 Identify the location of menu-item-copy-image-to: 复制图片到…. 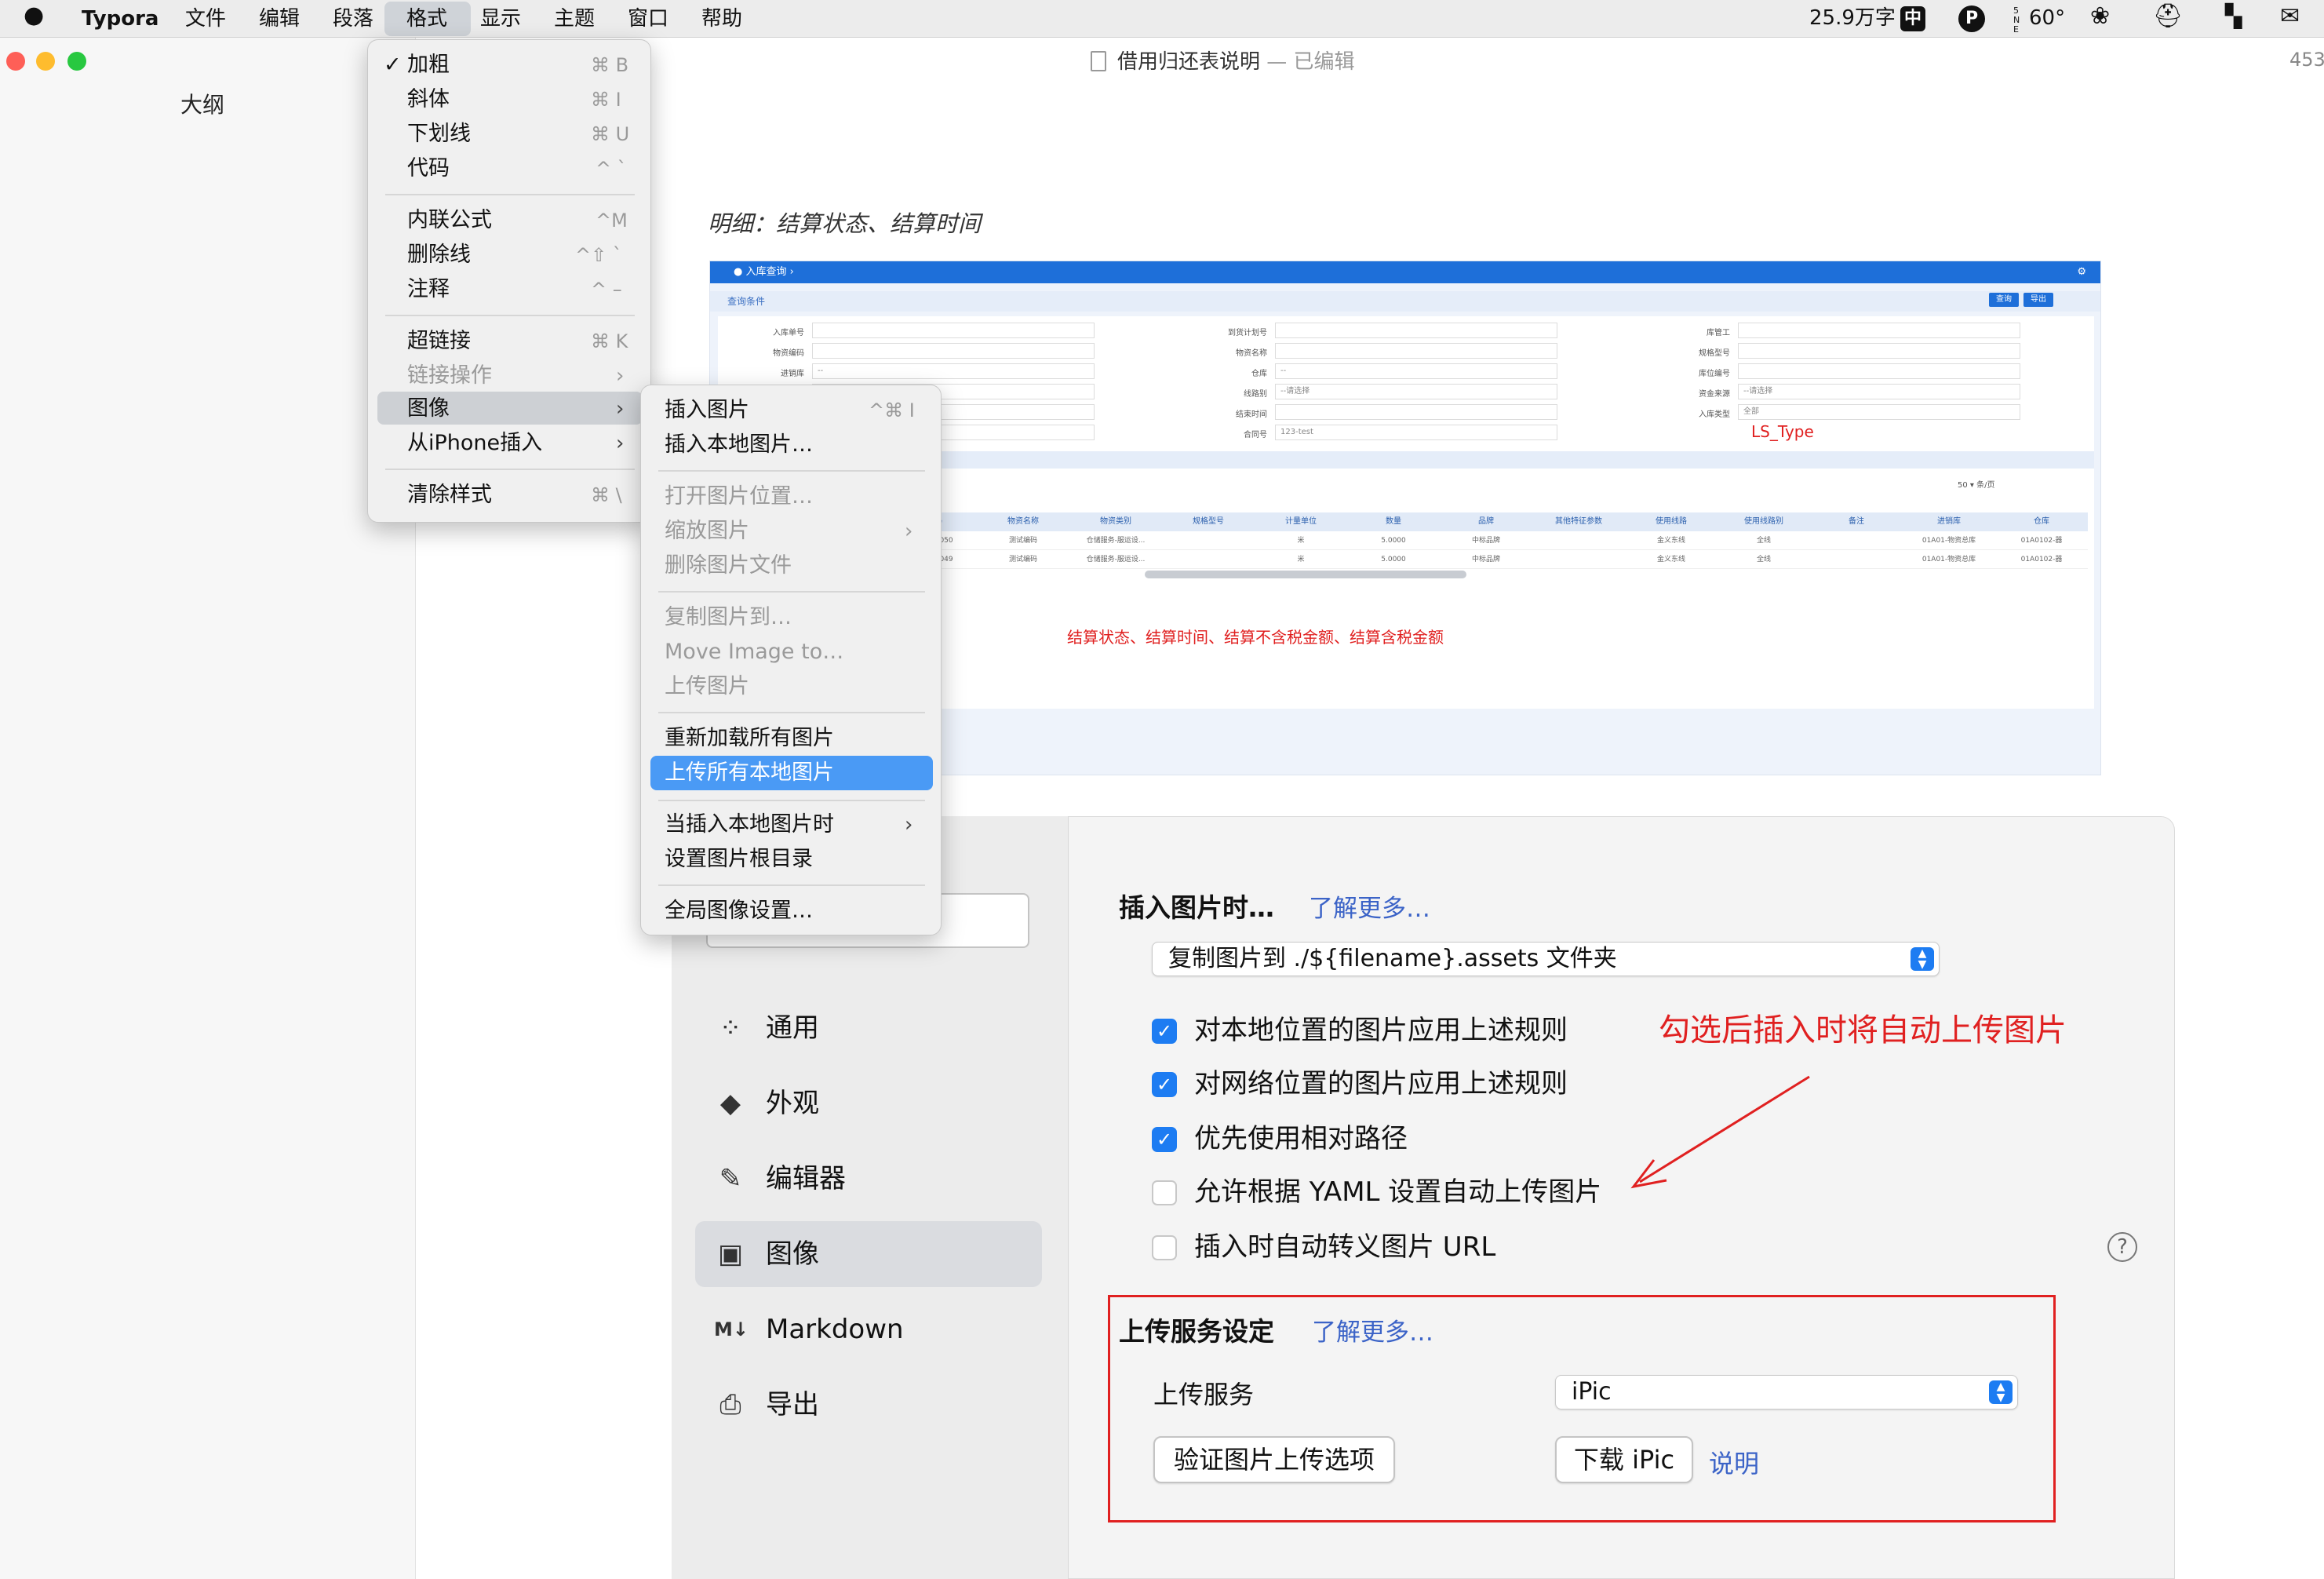
(728, 617).